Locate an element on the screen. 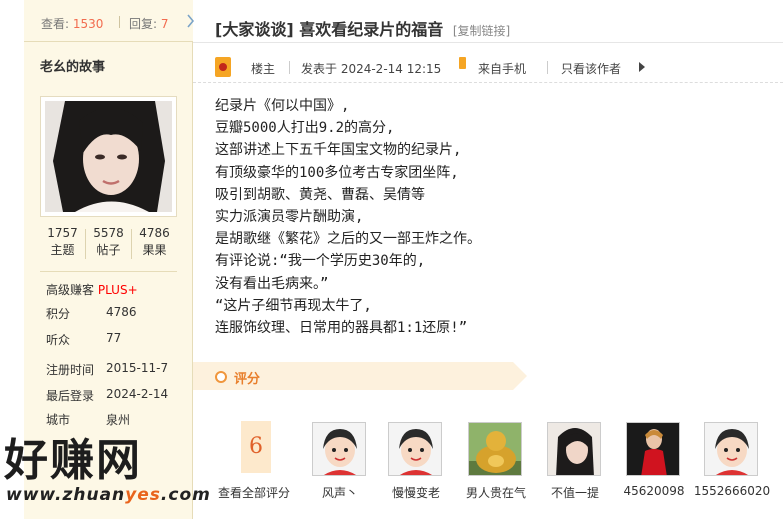 The height and width of the screenshot is (519, 783). user-group-text: 高级赚客 is located at coordinates (70, 290).